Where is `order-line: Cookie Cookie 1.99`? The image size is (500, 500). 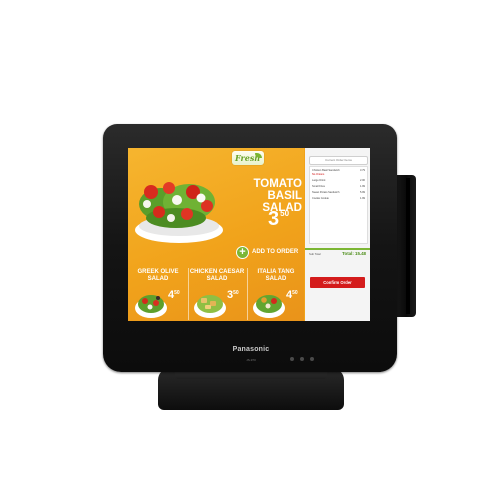 order-line: Cookie Cookie 1.99 is located at coordinates (338, 198).